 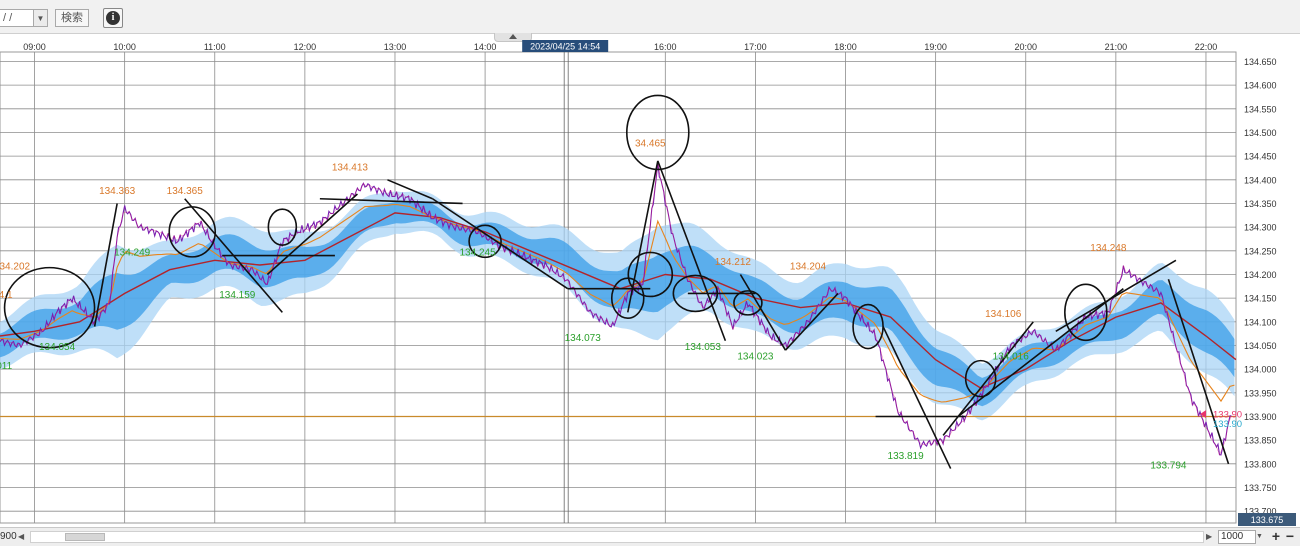 I want to click on toolbar: / / ▼ 検索 i, so click(x=650, y=17).